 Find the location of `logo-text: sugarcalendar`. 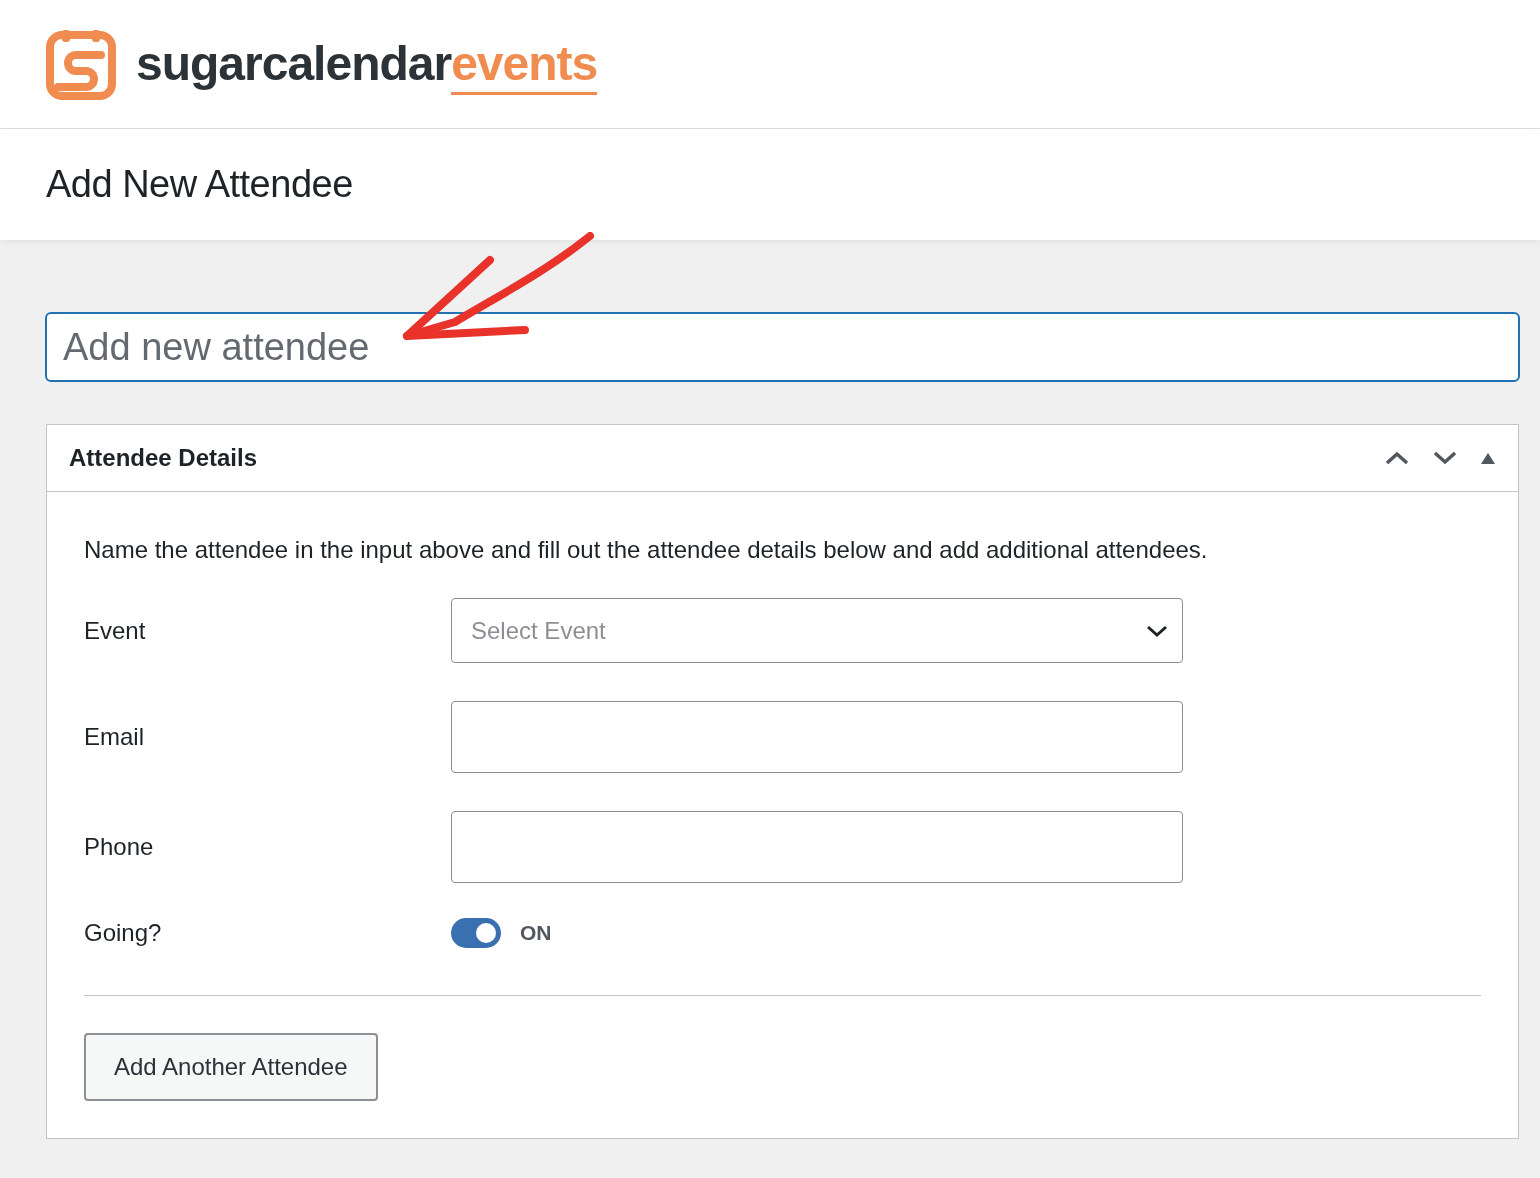

logo-text: sugarcalendar is located at coordinates (294, 63).